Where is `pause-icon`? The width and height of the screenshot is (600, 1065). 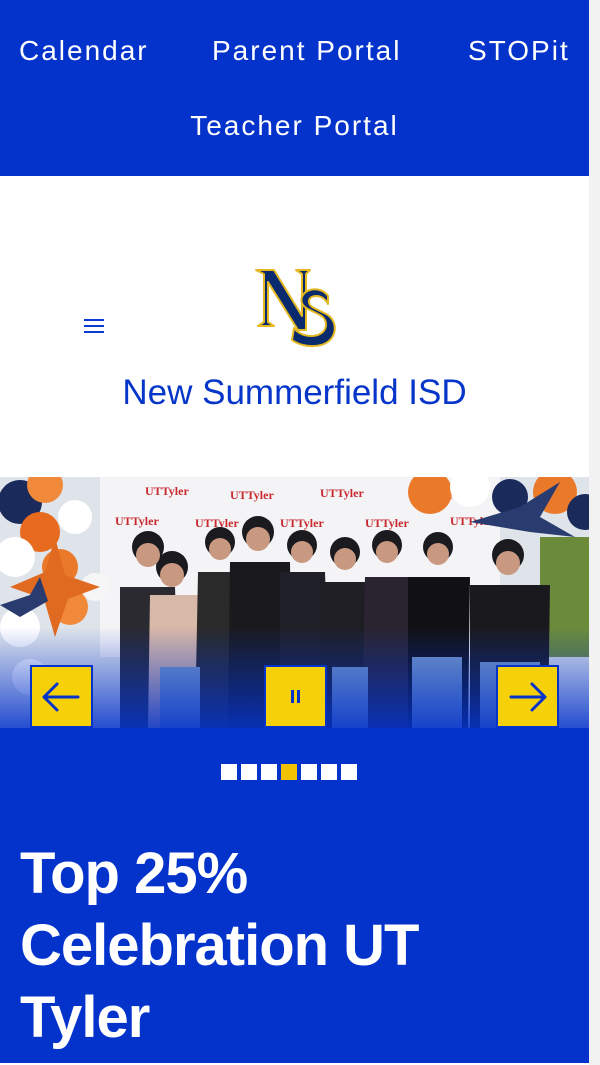
pause-icon is located at coordinates (295, 696).